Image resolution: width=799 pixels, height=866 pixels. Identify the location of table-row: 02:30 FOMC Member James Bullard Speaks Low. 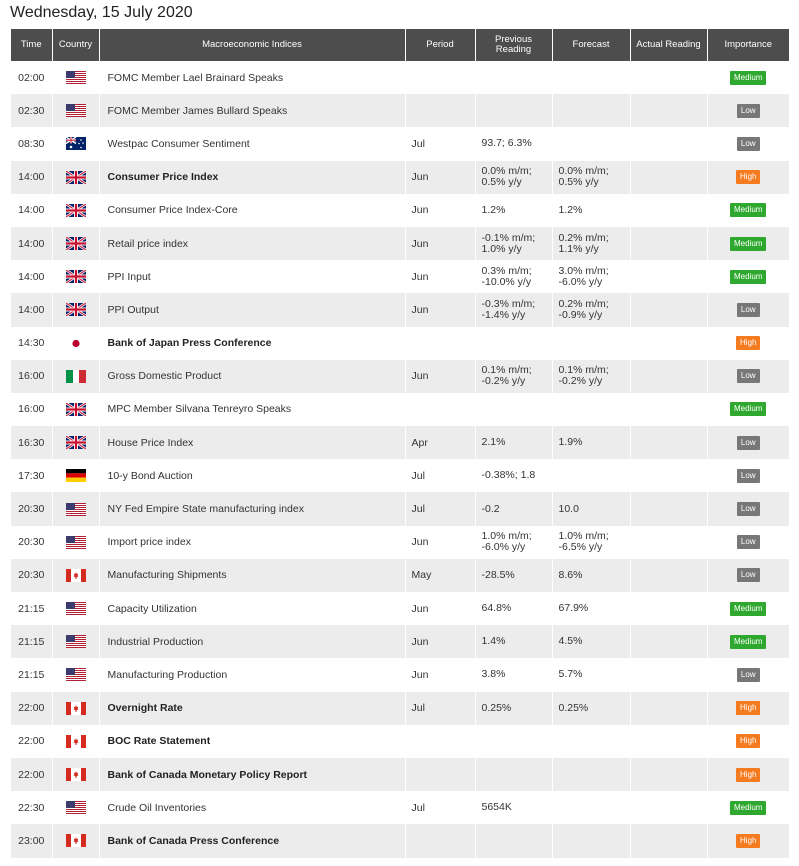
(400, 111).